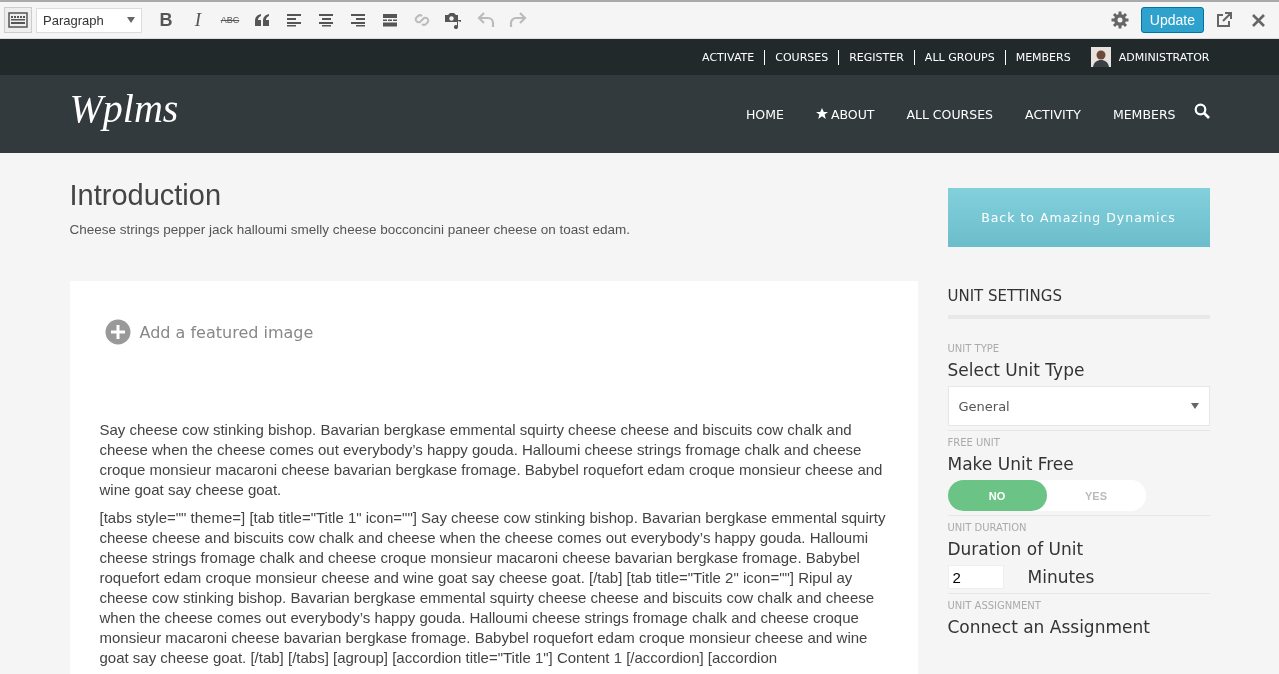 This screenshot has height=674, width=1279. I want to click on featured-image-link: Add a featured image, so click(226, 332).